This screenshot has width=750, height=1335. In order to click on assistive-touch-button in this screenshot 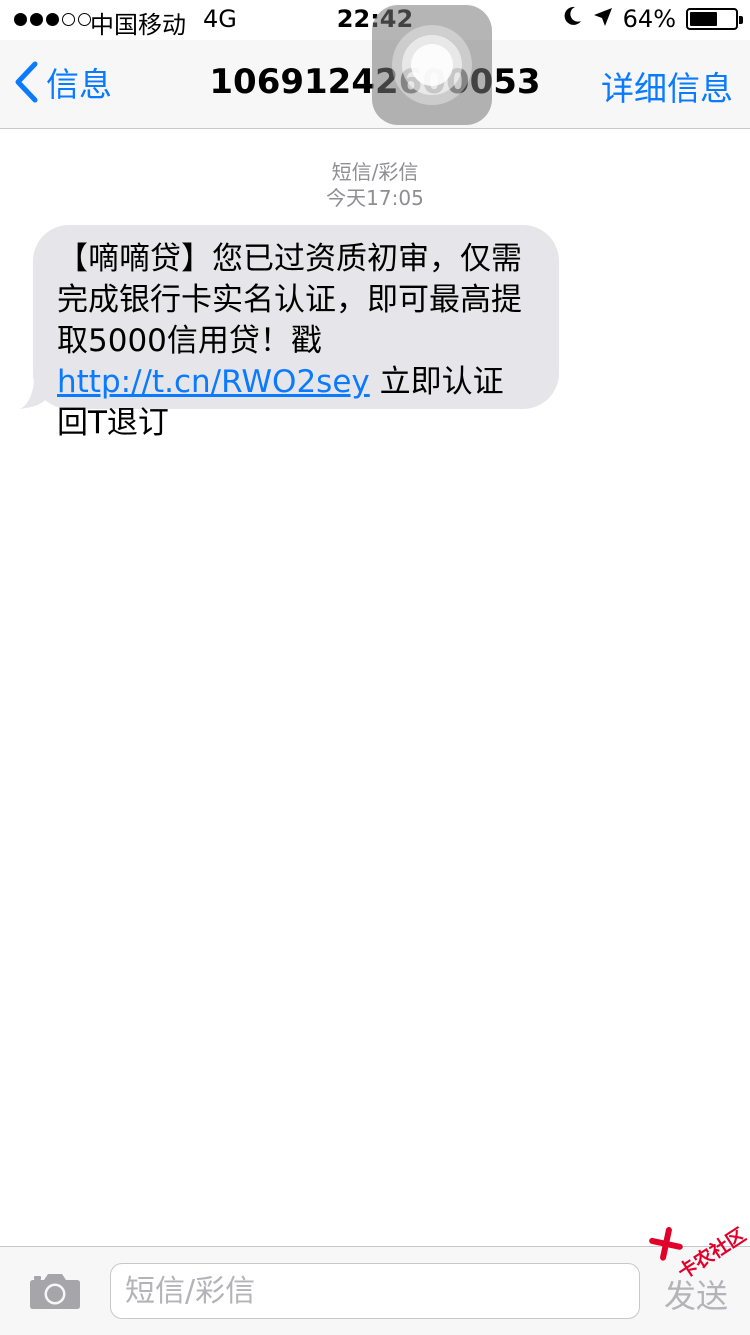, I will do `click(432, 65)`.